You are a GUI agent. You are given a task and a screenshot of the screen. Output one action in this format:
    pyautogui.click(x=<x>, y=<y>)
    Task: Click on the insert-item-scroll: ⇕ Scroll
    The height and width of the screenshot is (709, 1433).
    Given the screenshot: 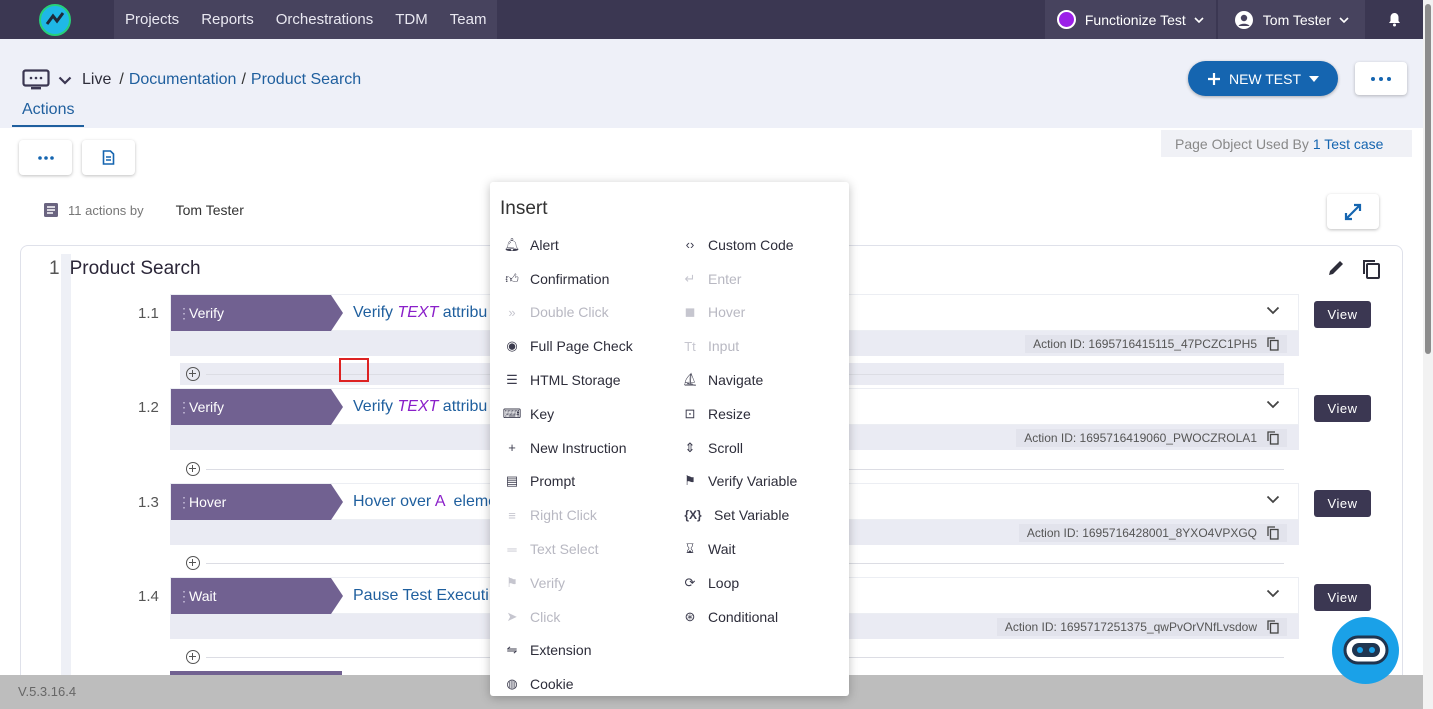 What is the action you would take?
    pyautogui.click(x=738, y=448)
    